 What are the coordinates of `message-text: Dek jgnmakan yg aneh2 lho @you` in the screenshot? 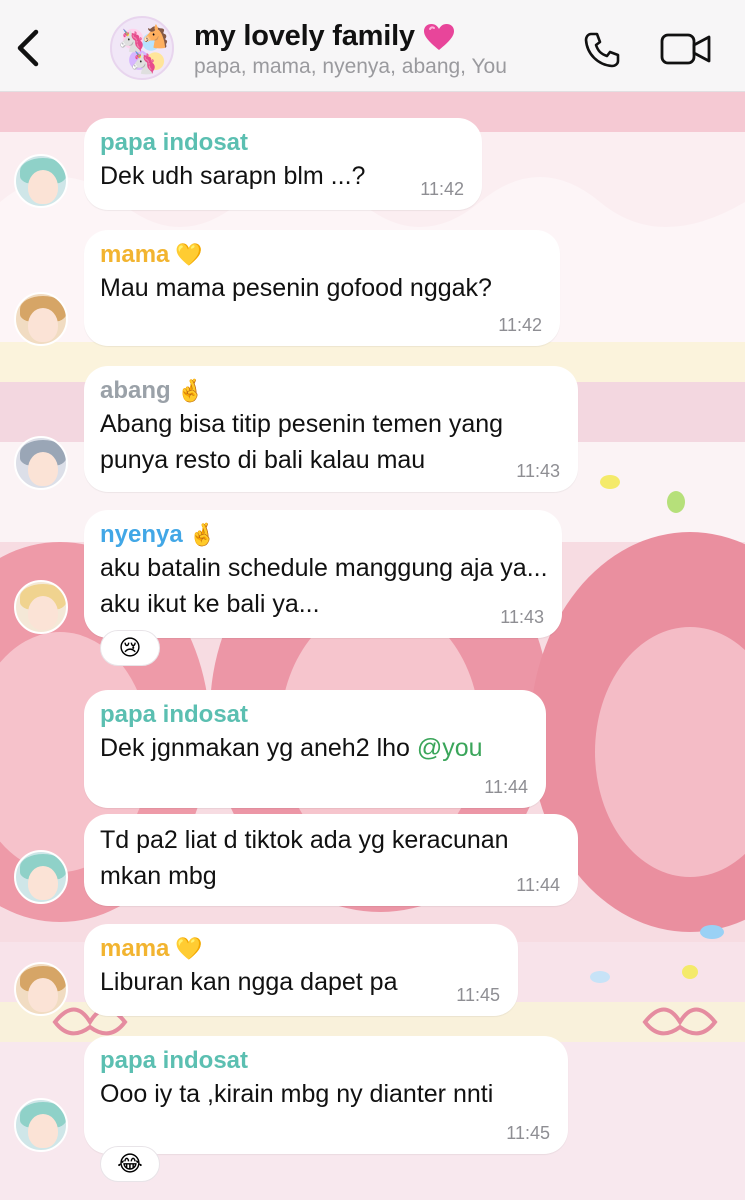 It's located at (314, 748).